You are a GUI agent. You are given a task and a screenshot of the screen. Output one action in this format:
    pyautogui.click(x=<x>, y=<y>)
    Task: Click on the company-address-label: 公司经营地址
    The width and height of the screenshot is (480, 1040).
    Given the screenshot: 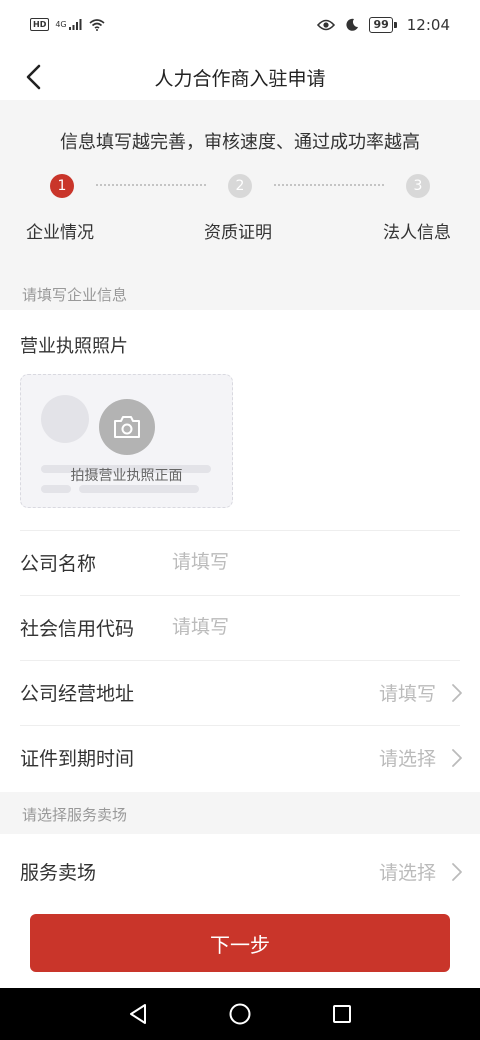 What is the action you would take?
    pyautogui.click(x=77, y=694)
    